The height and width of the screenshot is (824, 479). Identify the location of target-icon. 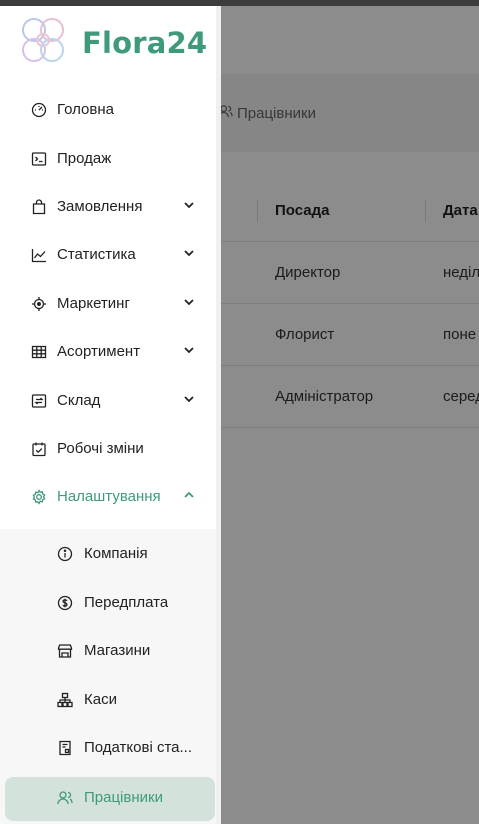
(38, 303).